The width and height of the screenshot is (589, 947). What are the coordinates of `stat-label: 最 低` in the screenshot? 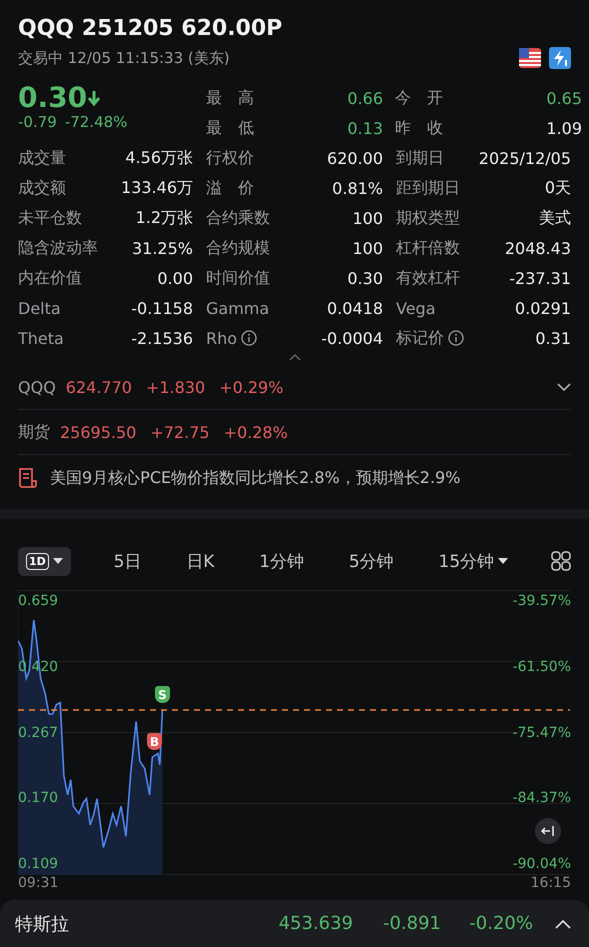 It's located at (230, 128).